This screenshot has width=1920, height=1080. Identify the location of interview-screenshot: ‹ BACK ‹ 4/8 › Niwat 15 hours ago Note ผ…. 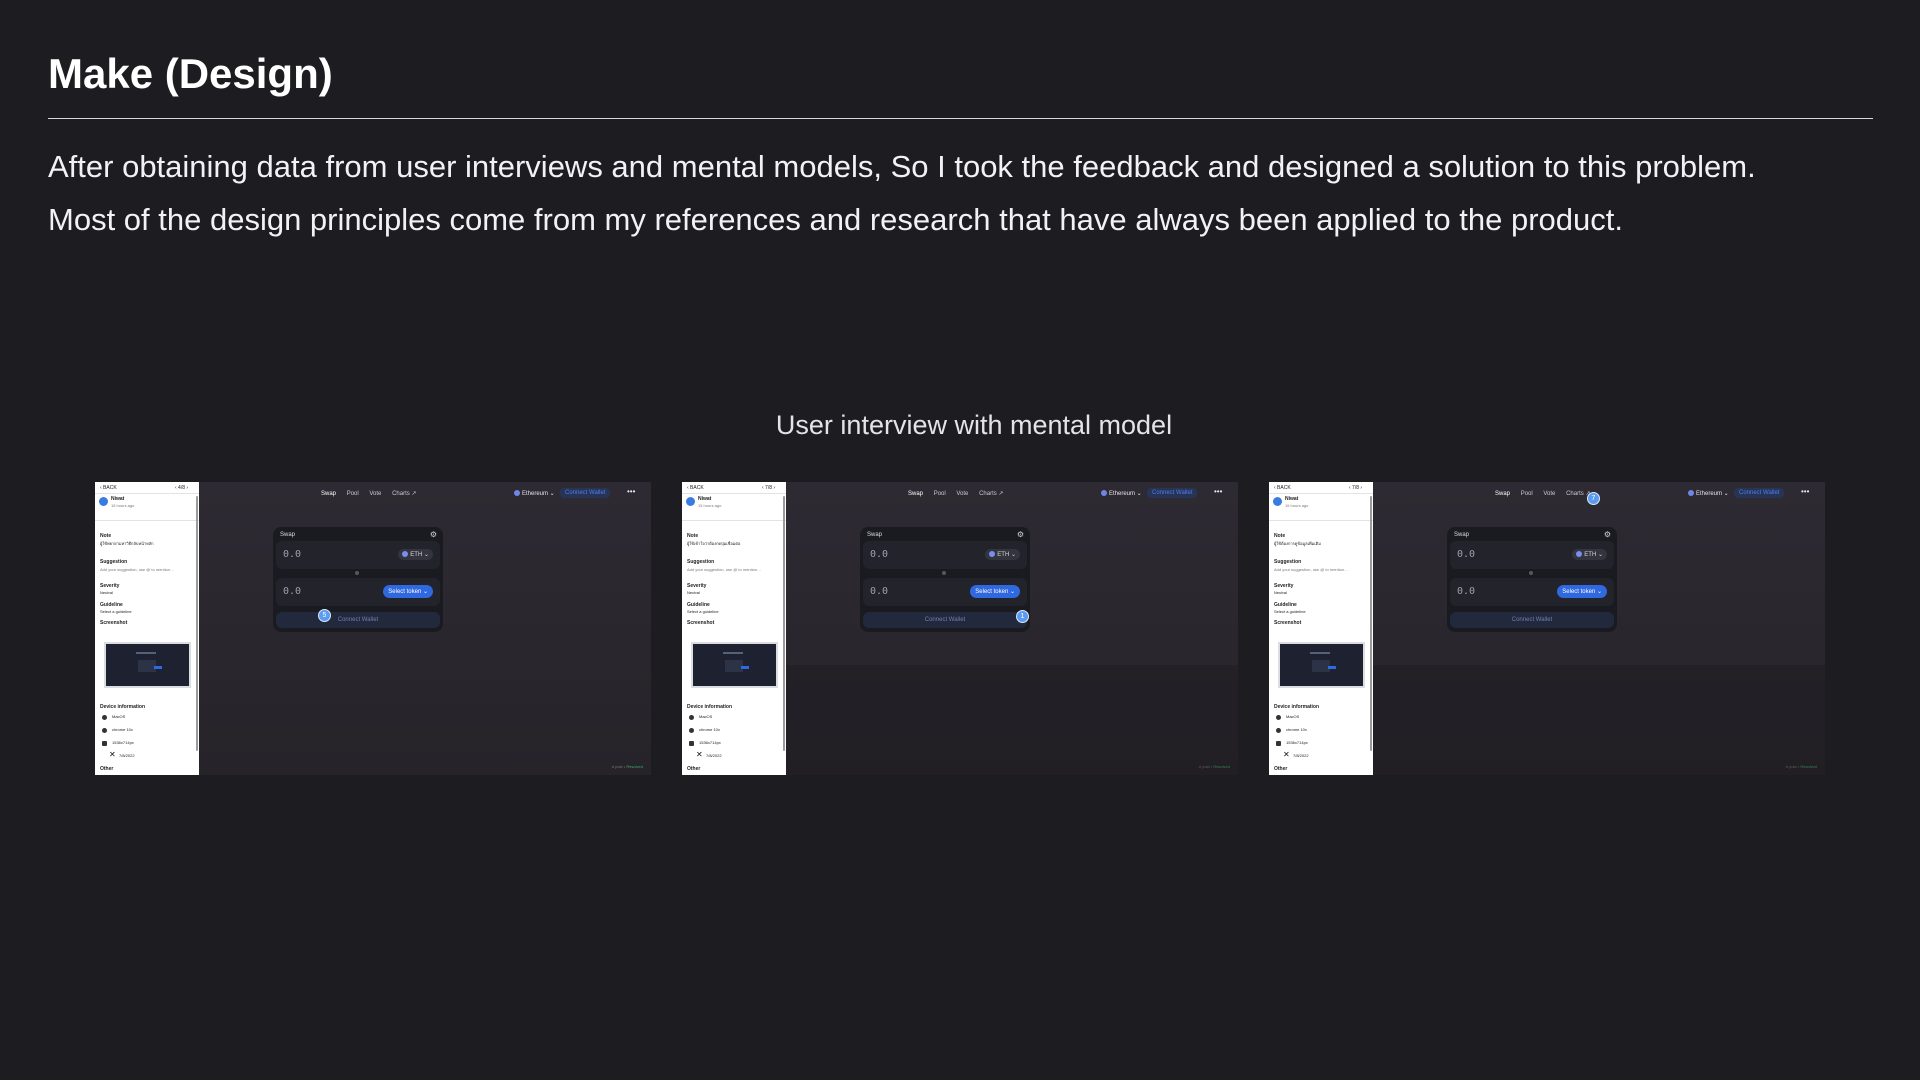
(373, 628).